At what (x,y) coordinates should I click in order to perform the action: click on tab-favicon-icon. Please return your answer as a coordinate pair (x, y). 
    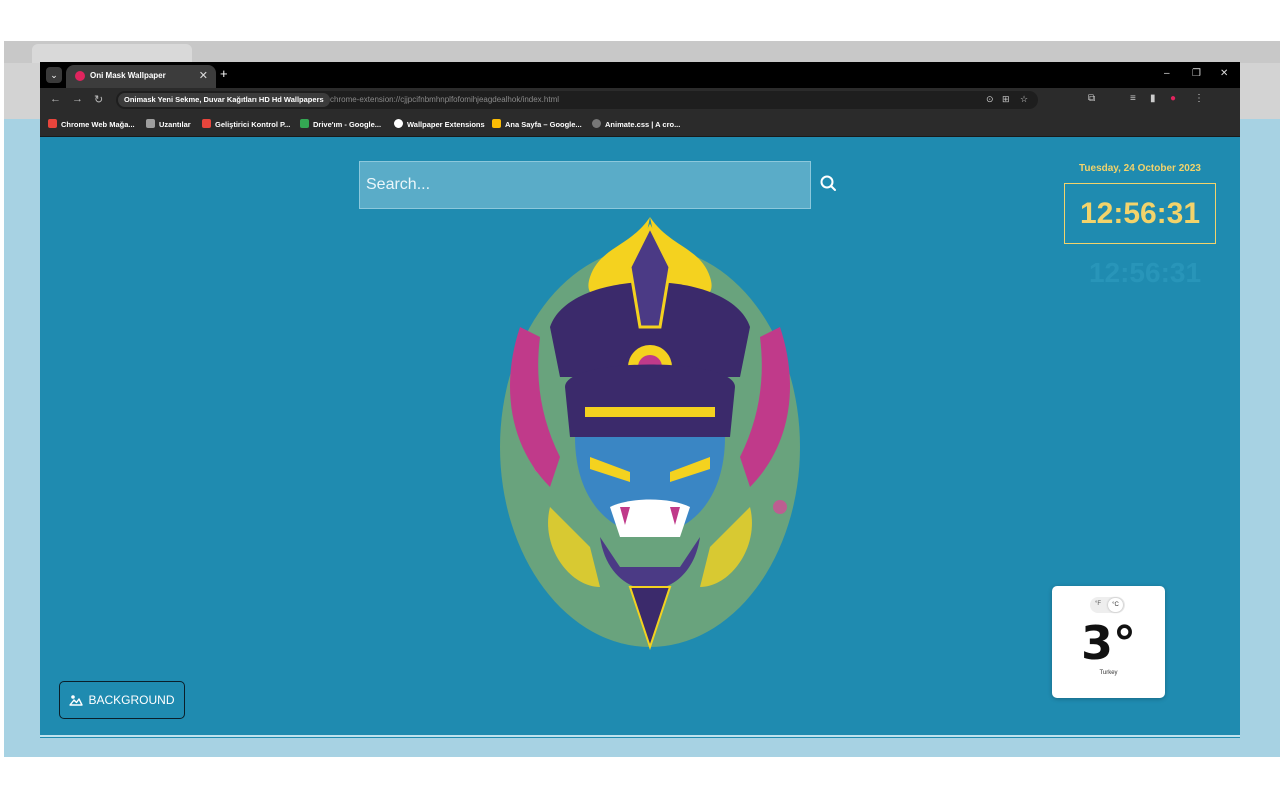
    Looking at the image, I should click on (80, 76).